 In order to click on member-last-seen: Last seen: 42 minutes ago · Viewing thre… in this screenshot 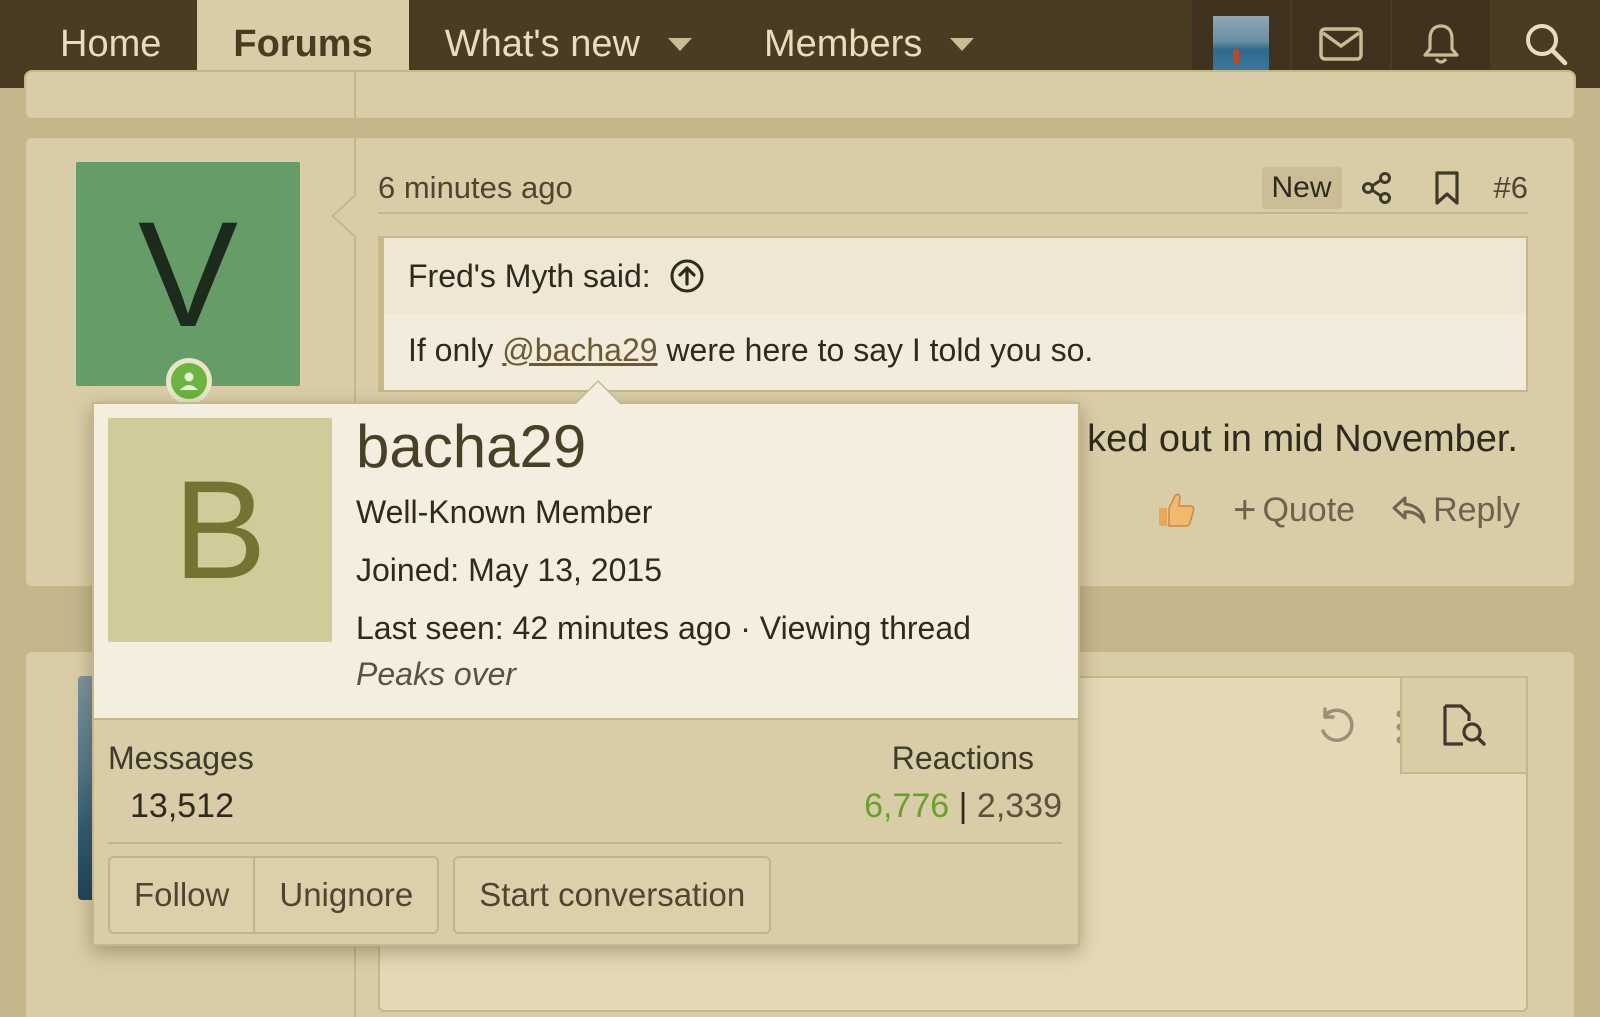, I will do `click(663, 628)`.